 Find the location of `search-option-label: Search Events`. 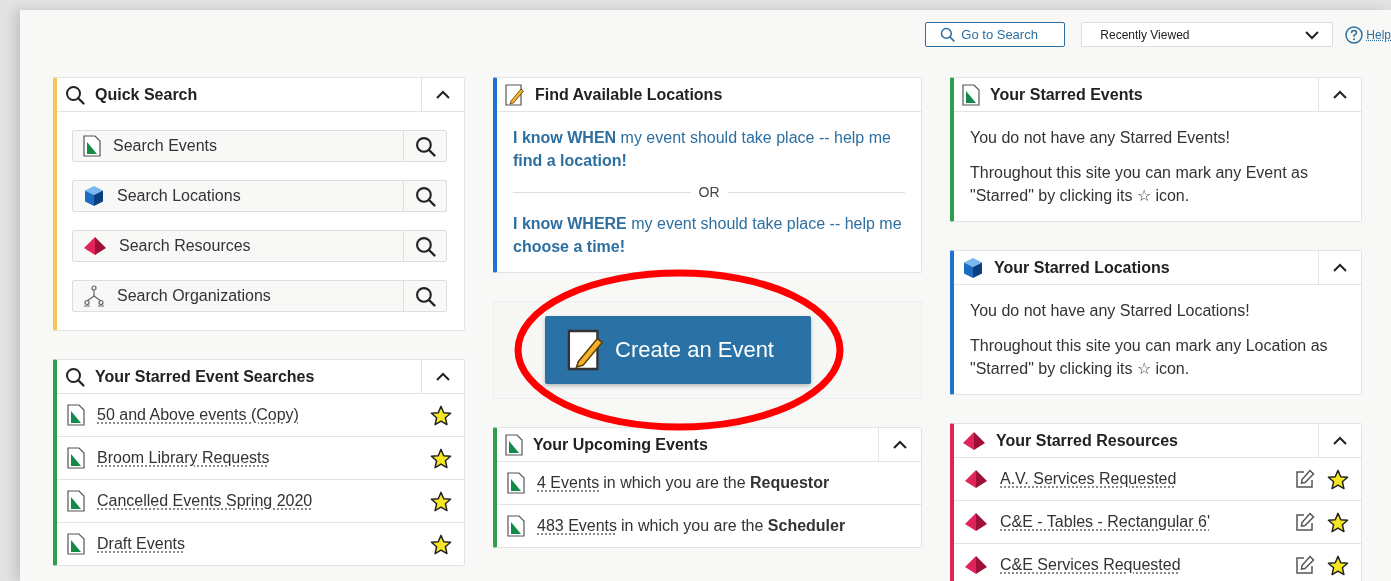

search-option-label: Search Events is located at coordinates (238, 146).